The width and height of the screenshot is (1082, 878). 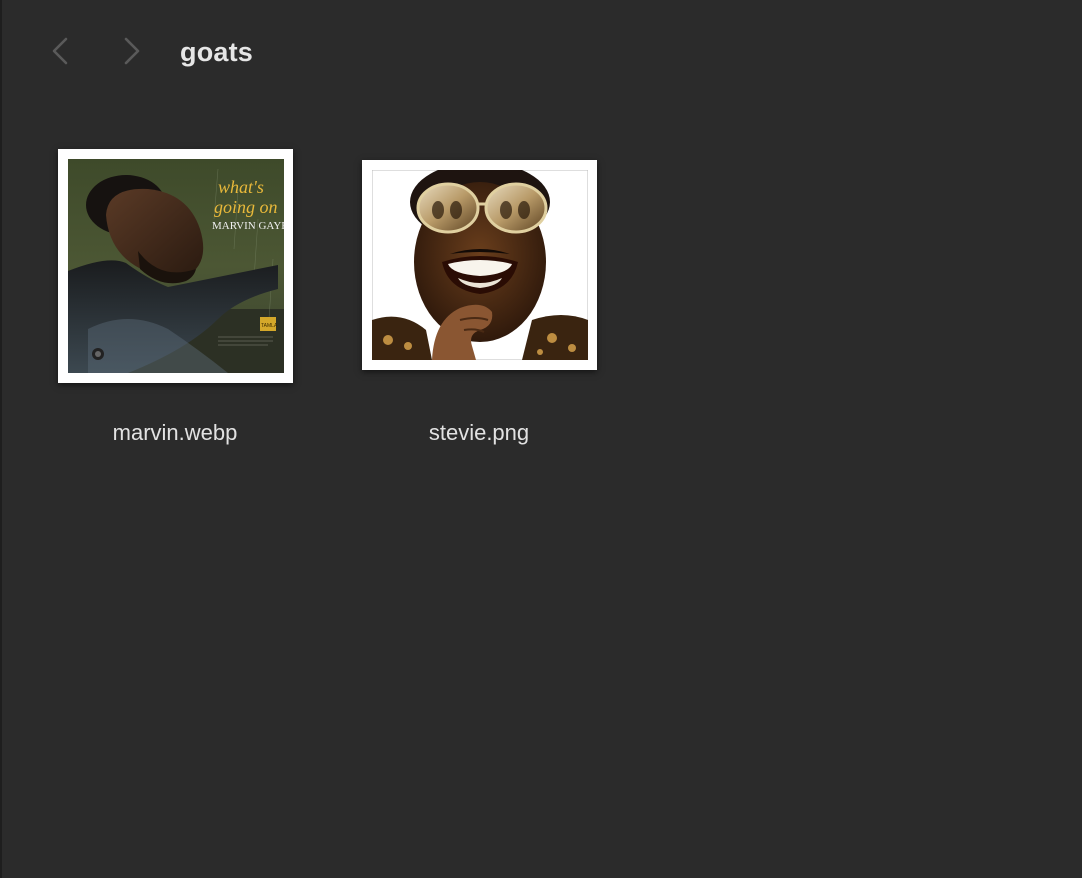 I want to click on marvin-album-cover-image: what's going on MARVIN GAYE TAMLA, so click(x=176, y=266).